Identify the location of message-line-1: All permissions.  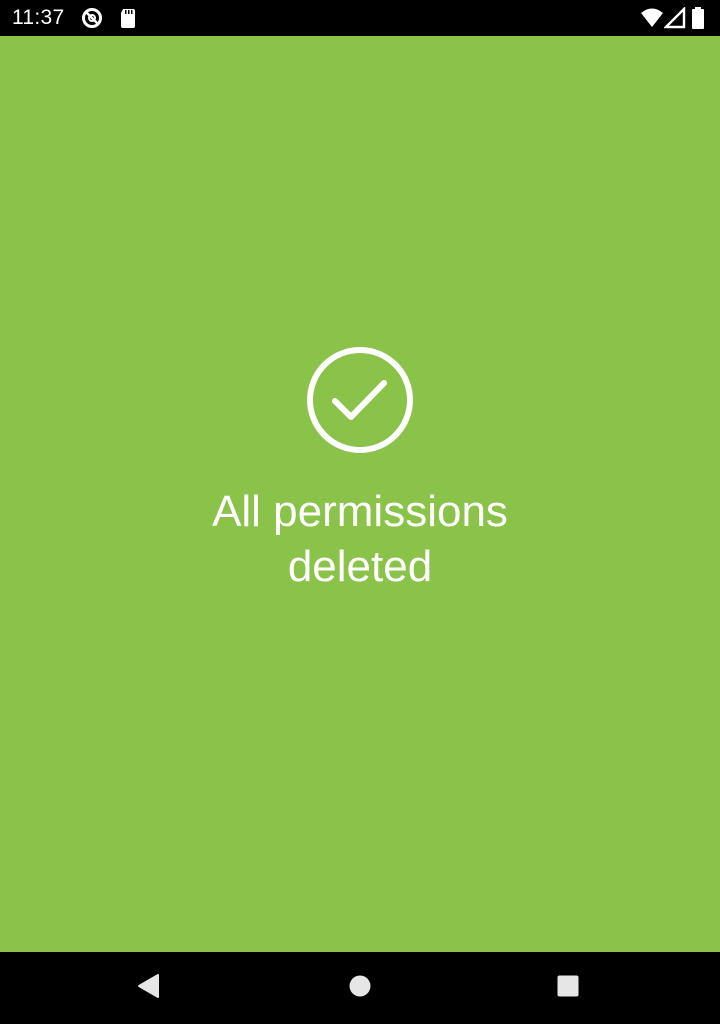
(360, 511).